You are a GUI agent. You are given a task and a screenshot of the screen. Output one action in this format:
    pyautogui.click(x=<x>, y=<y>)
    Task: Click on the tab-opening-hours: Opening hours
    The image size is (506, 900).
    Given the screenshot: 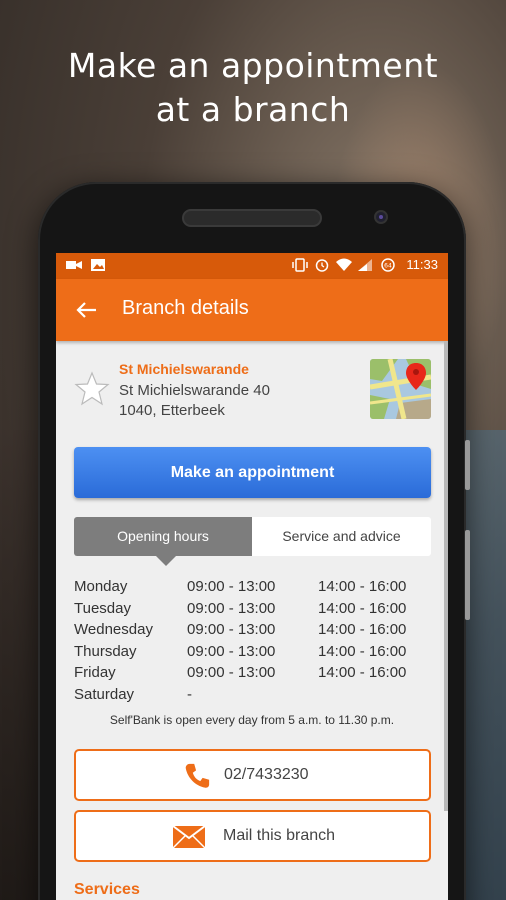 What is the action you would take?
    pyautogui.click(x=163, y=541)
    